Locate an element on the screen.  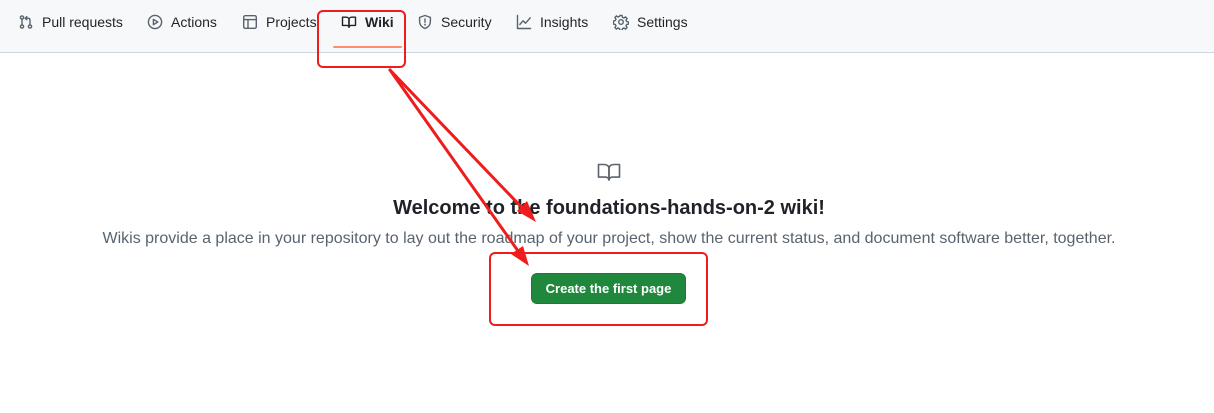
tab-label: Pull requests is located at coordinates (82, 22).